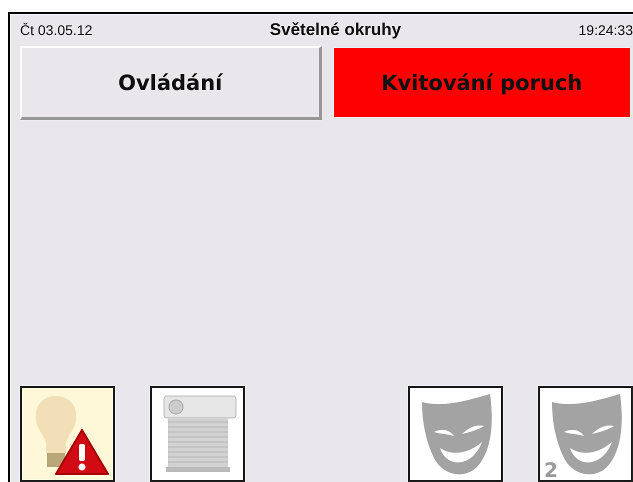  What do you see at coordinates (605, 30) in the screenshot?
I see `time-text: 19:24:33` at bounding box center [605, 30].